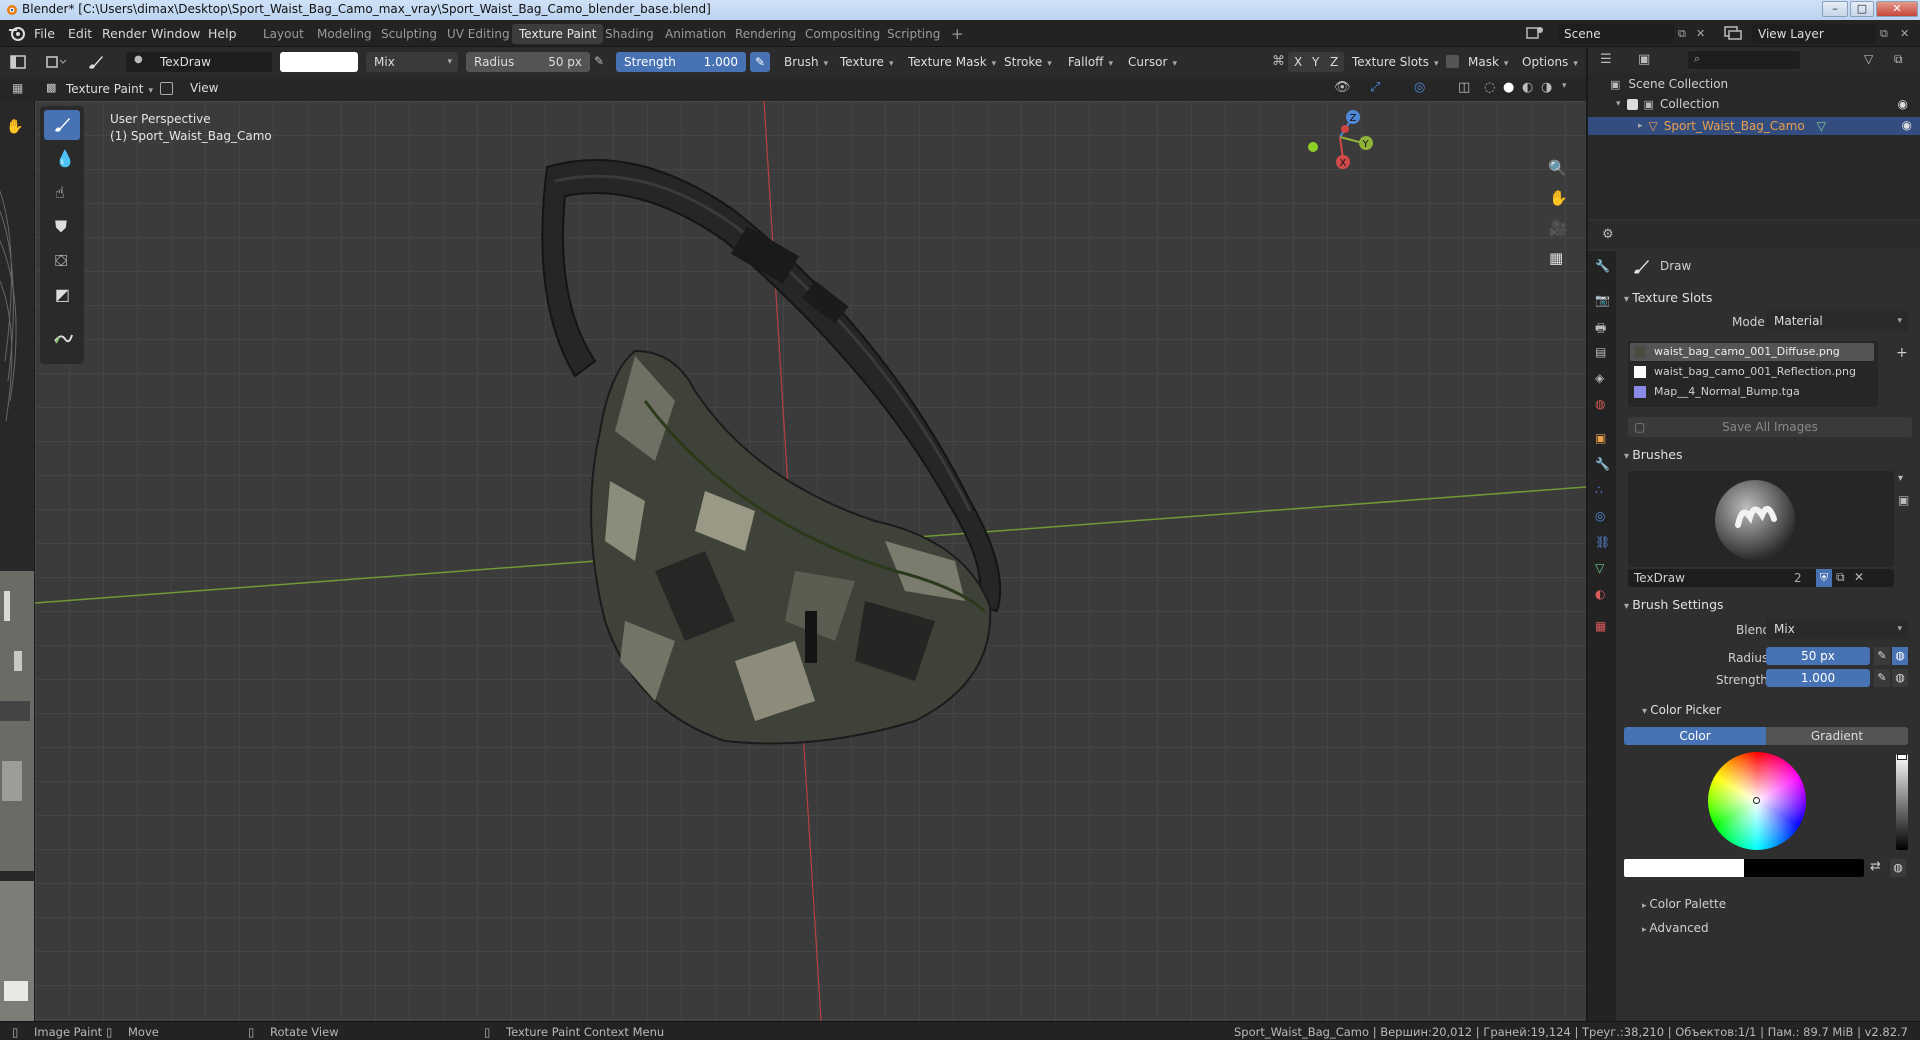 This screenshot has height=1040, width=1920. Describe the element at coordinates (1700, 33) in the screenshot. I see `scene-remove-icon: ✕` at that location.